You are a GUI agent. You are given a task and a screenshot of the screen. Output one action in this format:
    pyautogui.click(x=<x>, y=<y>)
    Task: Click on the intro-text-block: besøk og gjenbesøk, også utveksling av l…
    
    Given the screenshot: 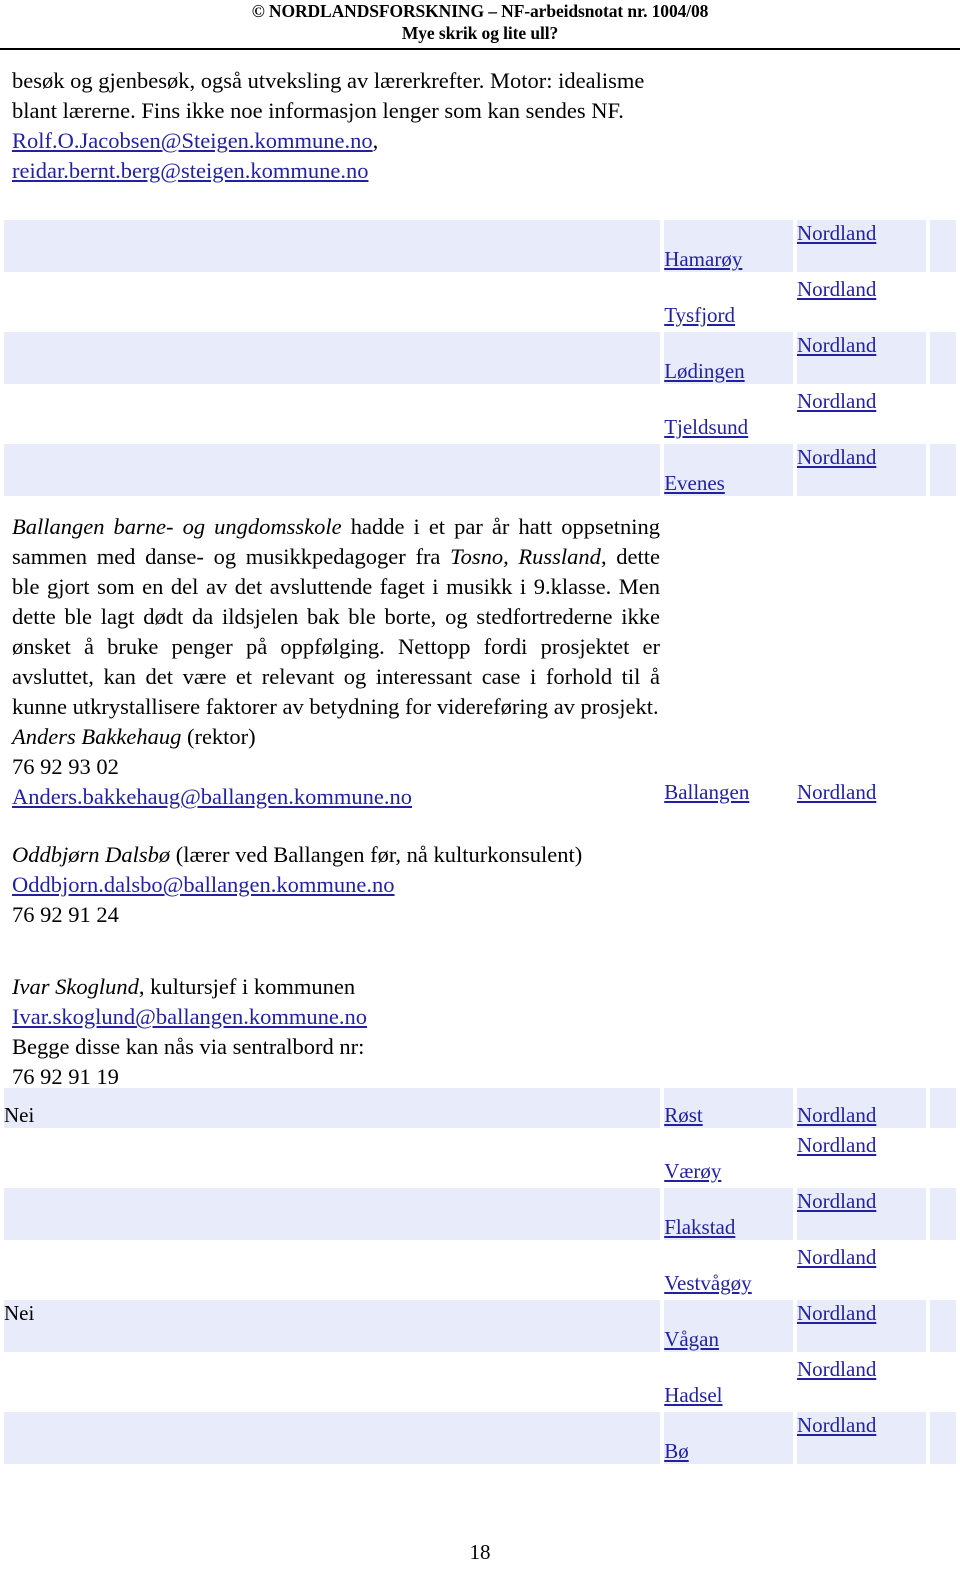 What is the action you would take?
    pyautogui.click(x=336, y=126)
    